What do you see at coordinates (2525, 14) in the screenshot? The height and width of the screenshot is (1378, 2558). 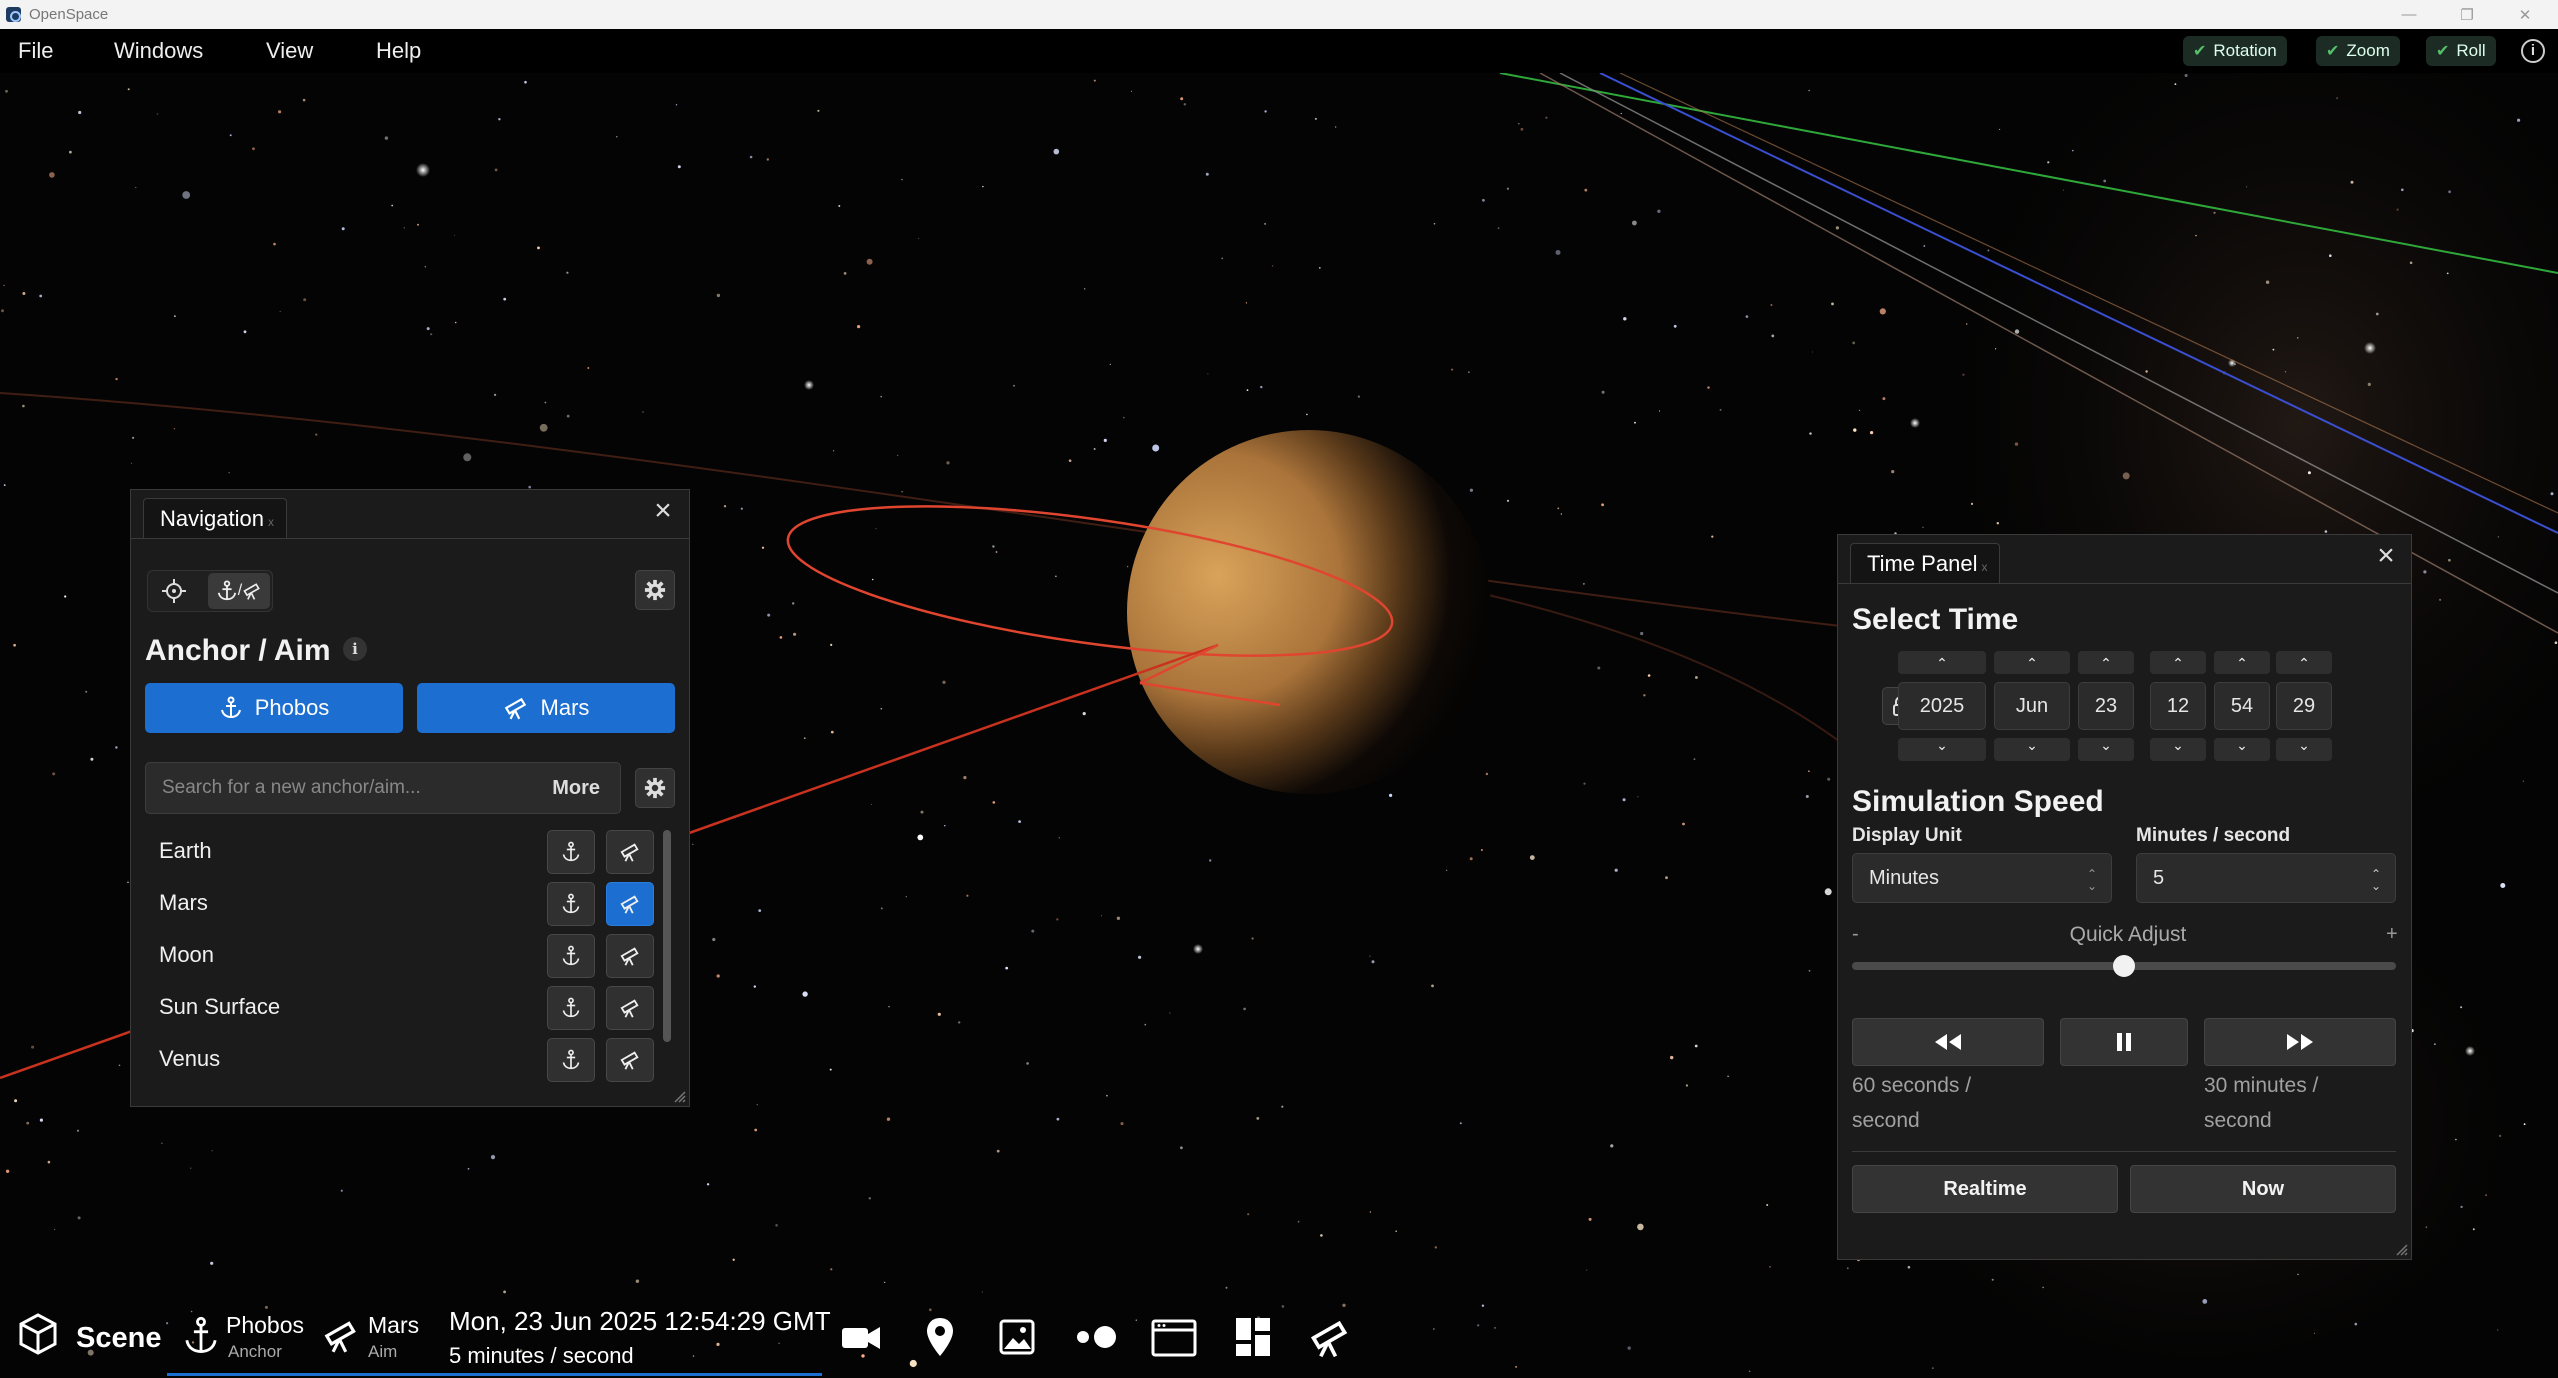 I see `close-window-button: ✕` at bounding box center [2525, 14].